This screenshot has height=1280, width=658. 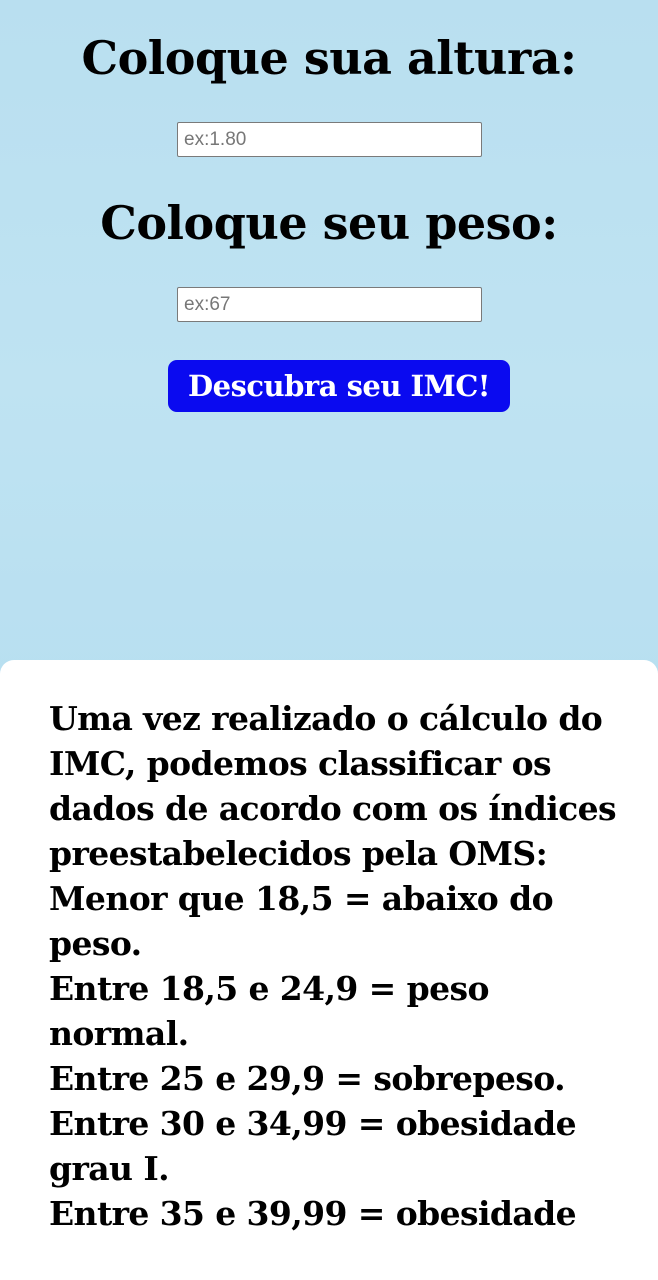 I want to click on range-underweight: Menor que 18,5 = abaixo do peso., so click(x=301, y=921).